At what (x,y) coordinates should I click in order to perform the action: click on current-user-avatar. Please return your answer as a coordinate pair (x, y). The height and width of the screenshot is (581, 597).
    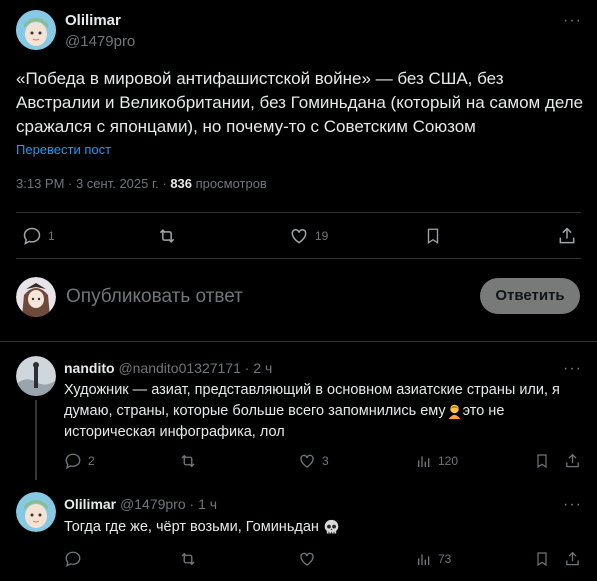
    Looking at the image, I should click on (36, 297).